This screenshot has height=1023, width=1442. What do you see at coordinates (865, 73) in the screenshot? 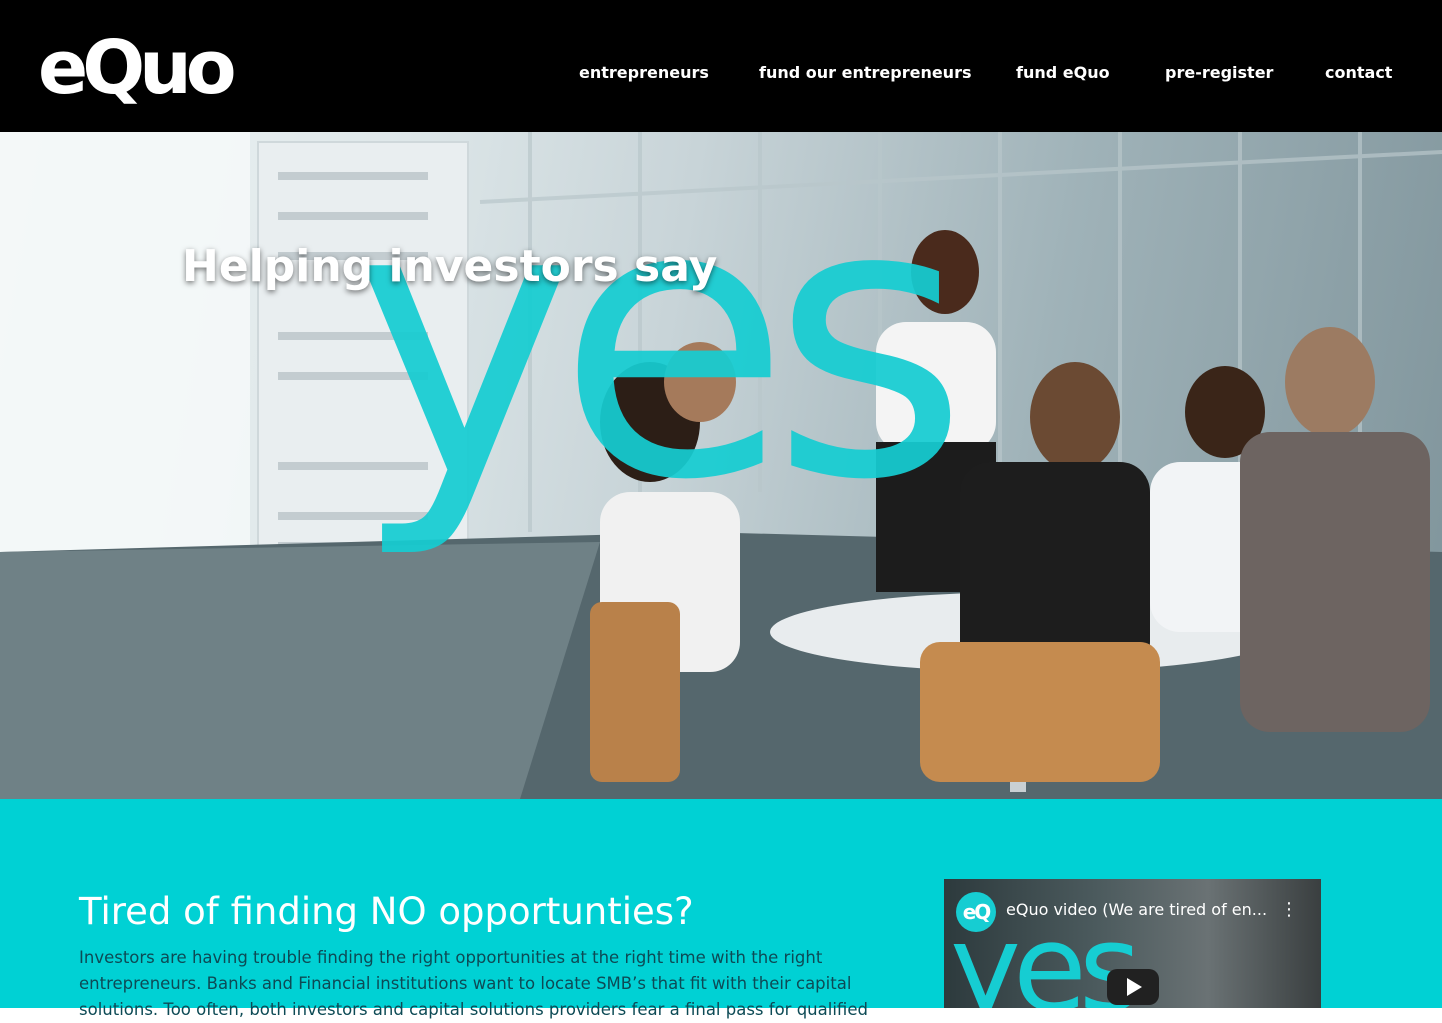
I see `nav-link-fund-our-entrepreneurs: fund our entrepreneurs` at bounding box center [865, 73].